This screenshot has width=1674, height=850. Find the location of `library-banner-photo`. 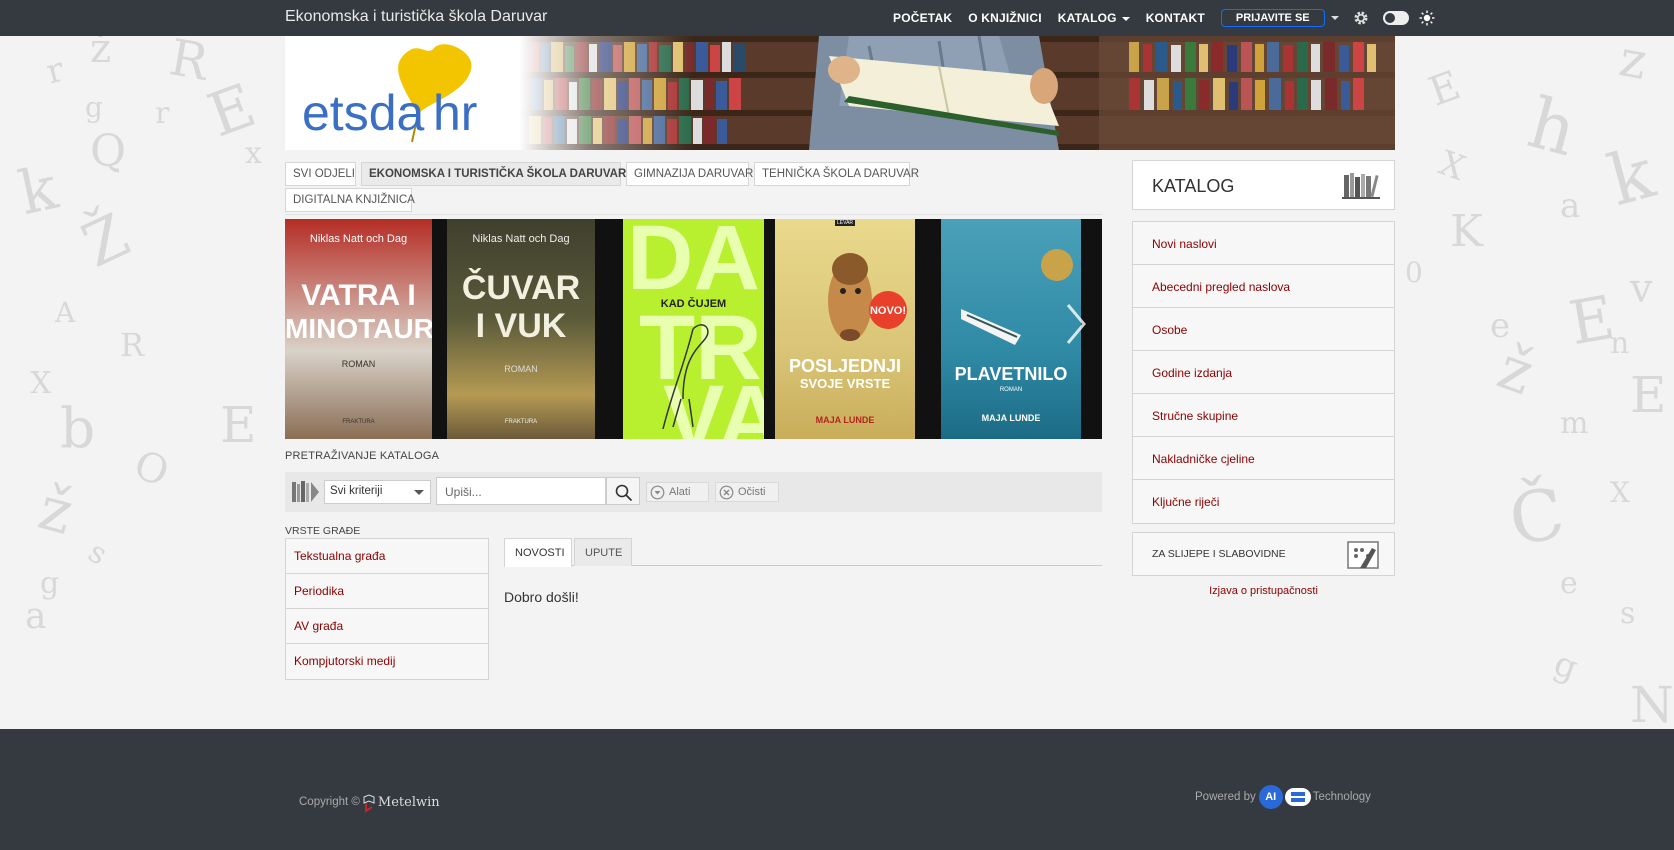

library-banner-photo is located at coordinates (957, 93).